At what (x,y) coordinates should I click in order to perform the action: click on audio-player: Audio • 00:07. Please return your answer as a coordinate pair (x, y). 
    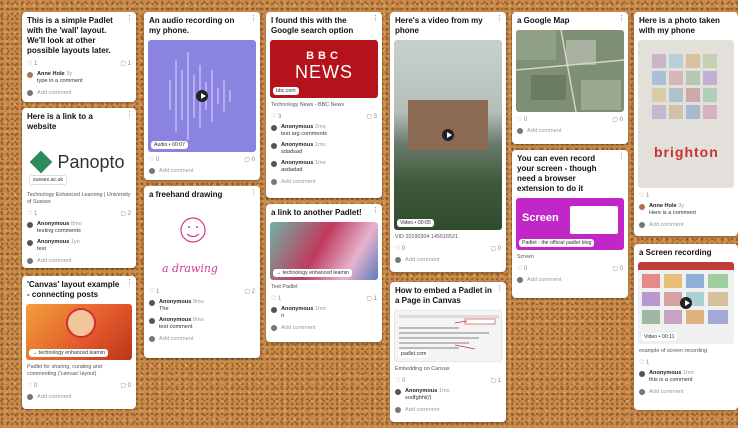
    Looking at the image, I should click on (202, 96).